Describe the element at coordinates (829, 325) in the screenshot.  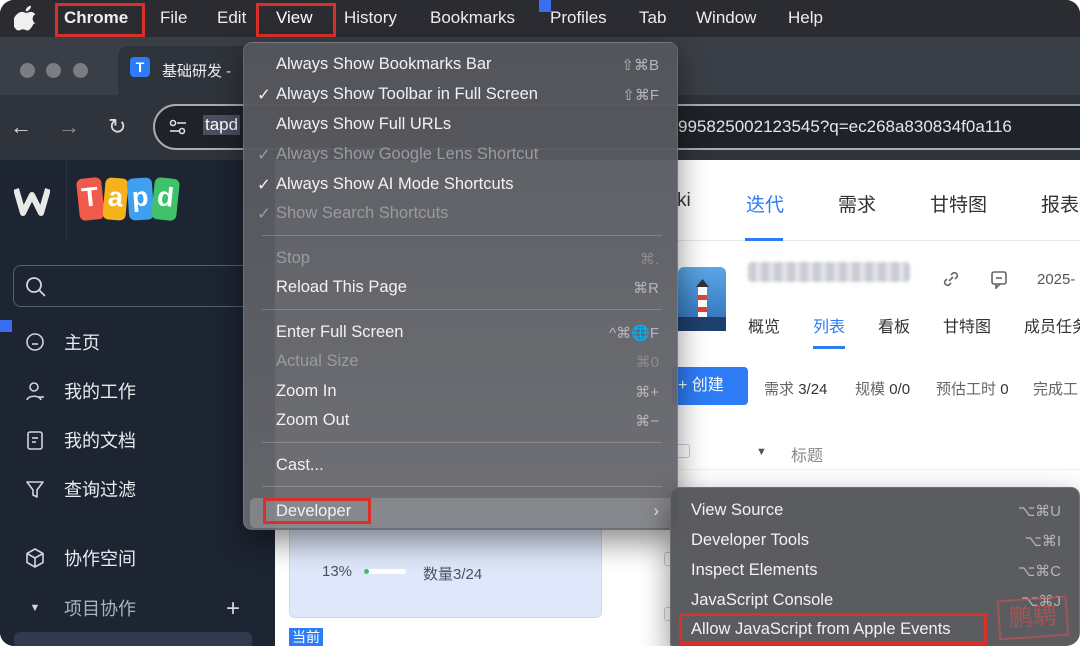
I see `subnav-list: 列表` at that location.